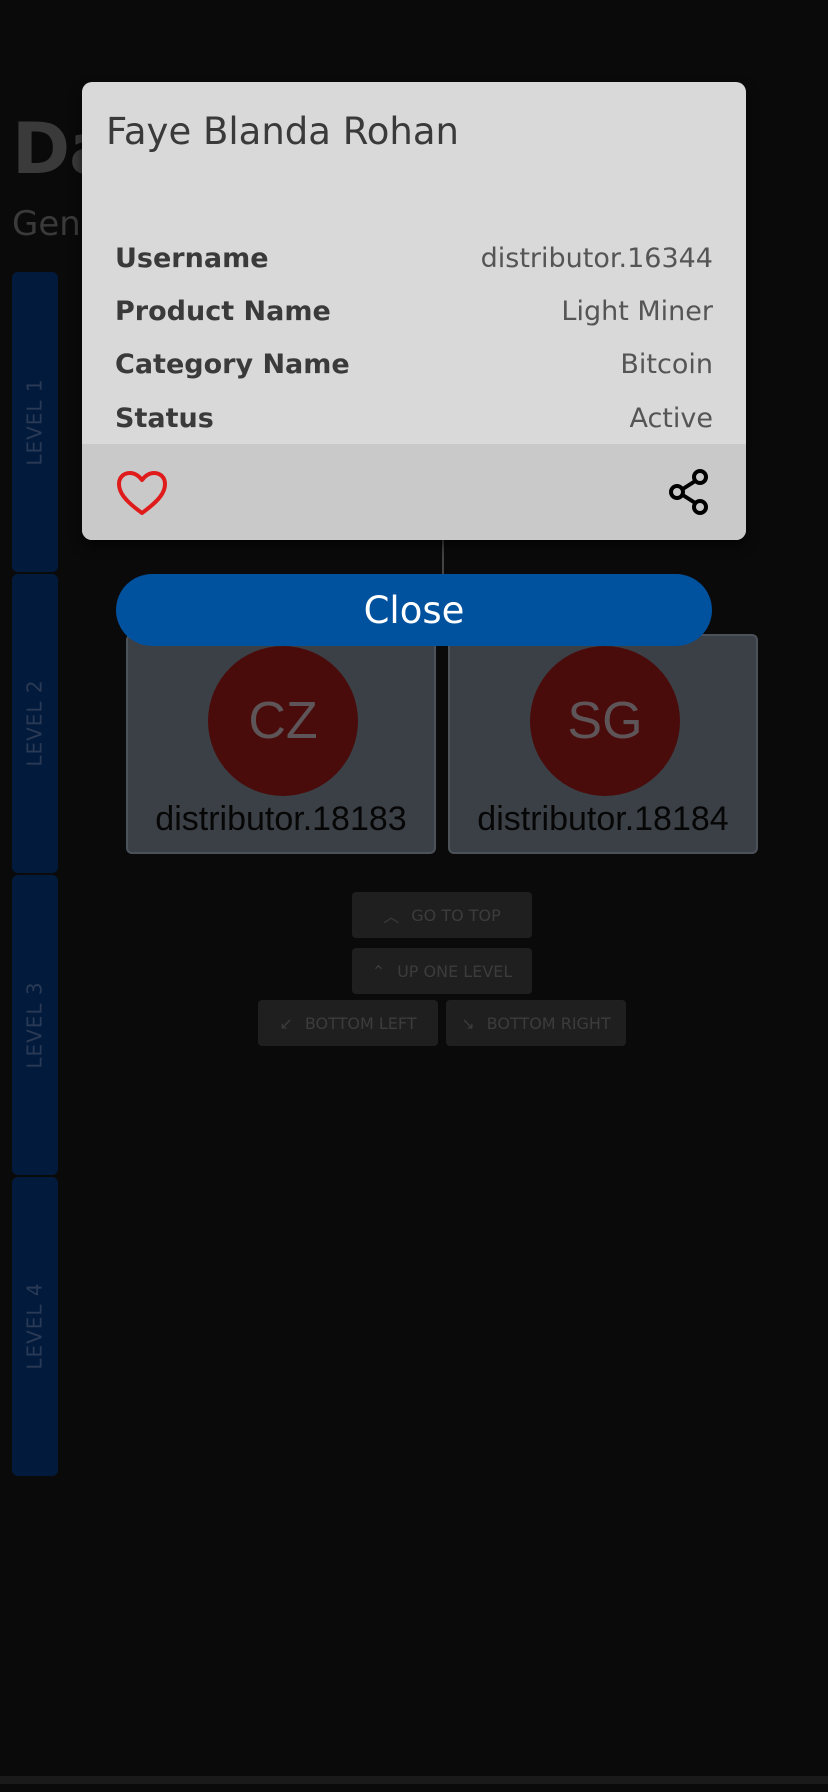  I want to click on bottom-right-label: BOTTOM RIGHT, so click(548, 1023).